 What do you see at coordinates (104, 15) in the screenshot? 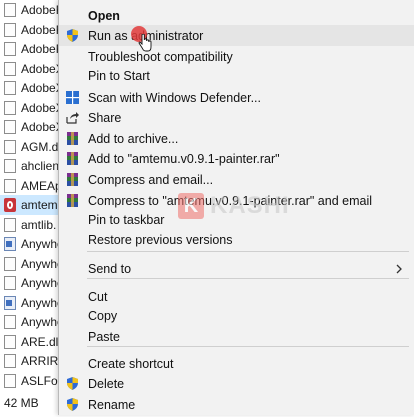
I see `menu-item-label: Open` at bounding box center [104, 15].